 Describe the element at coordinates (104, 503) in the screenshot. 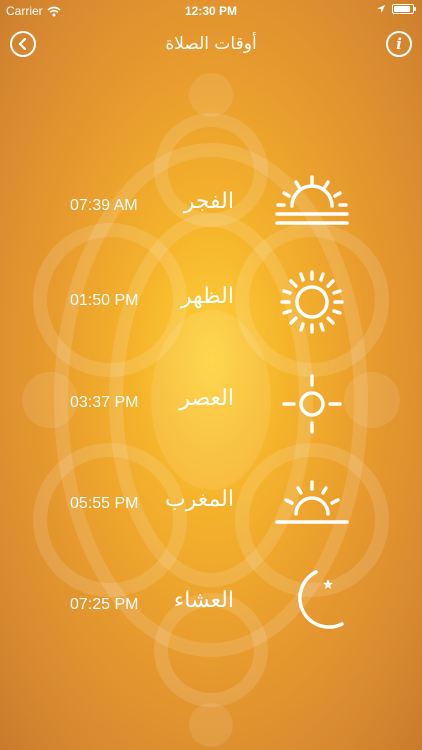

I see `prayer-time: 05:55 PM` at that location.